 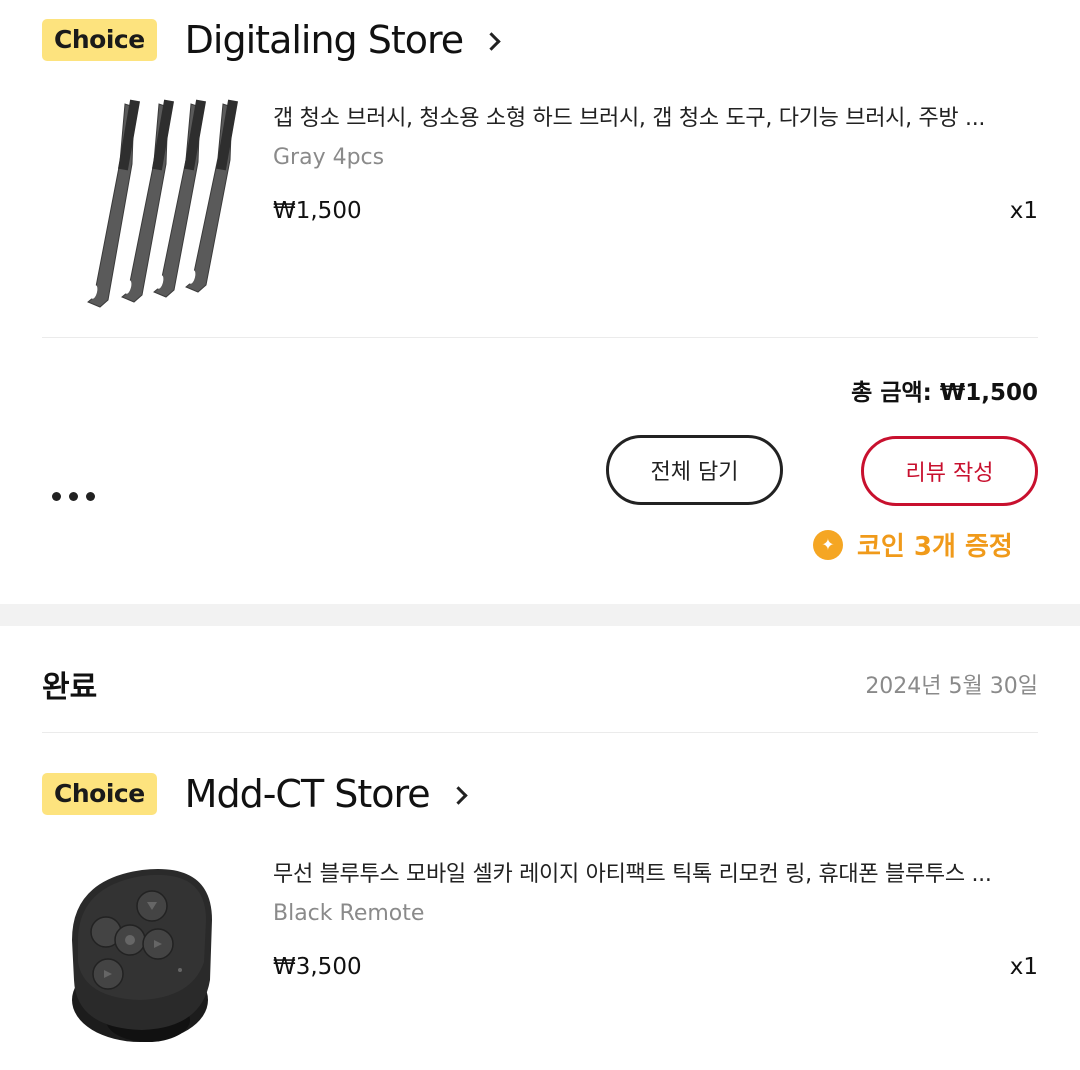 I want to click on store-row: Choice Digitaling Store, so click(x=271, y=40).